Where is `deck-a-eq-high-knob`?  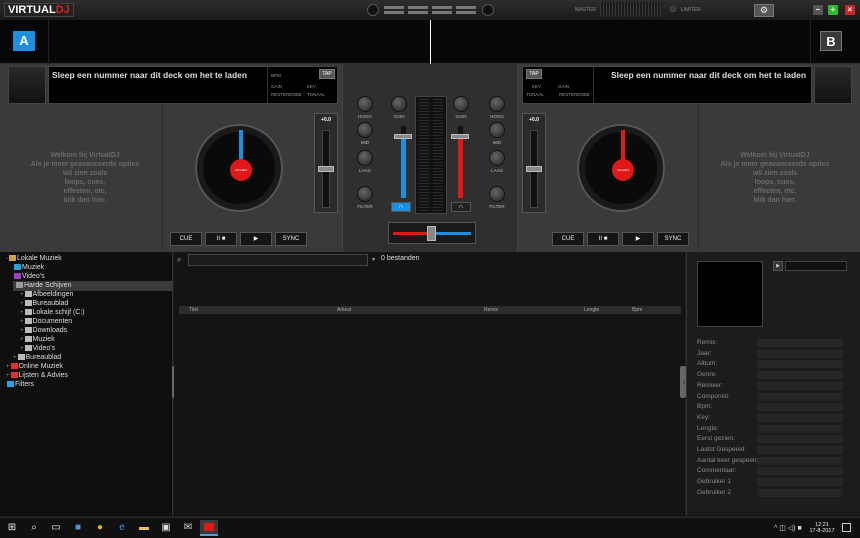 deck-a-eq-high-knob is located at coordinates (365, 104).